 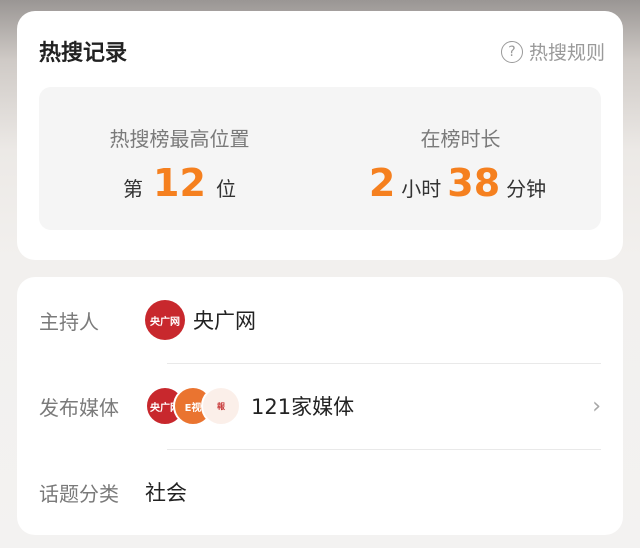 What do you see at coordinates (179, 183) in the screenshot?
I see `peak-value: 12` at bounding box center [179, 183].